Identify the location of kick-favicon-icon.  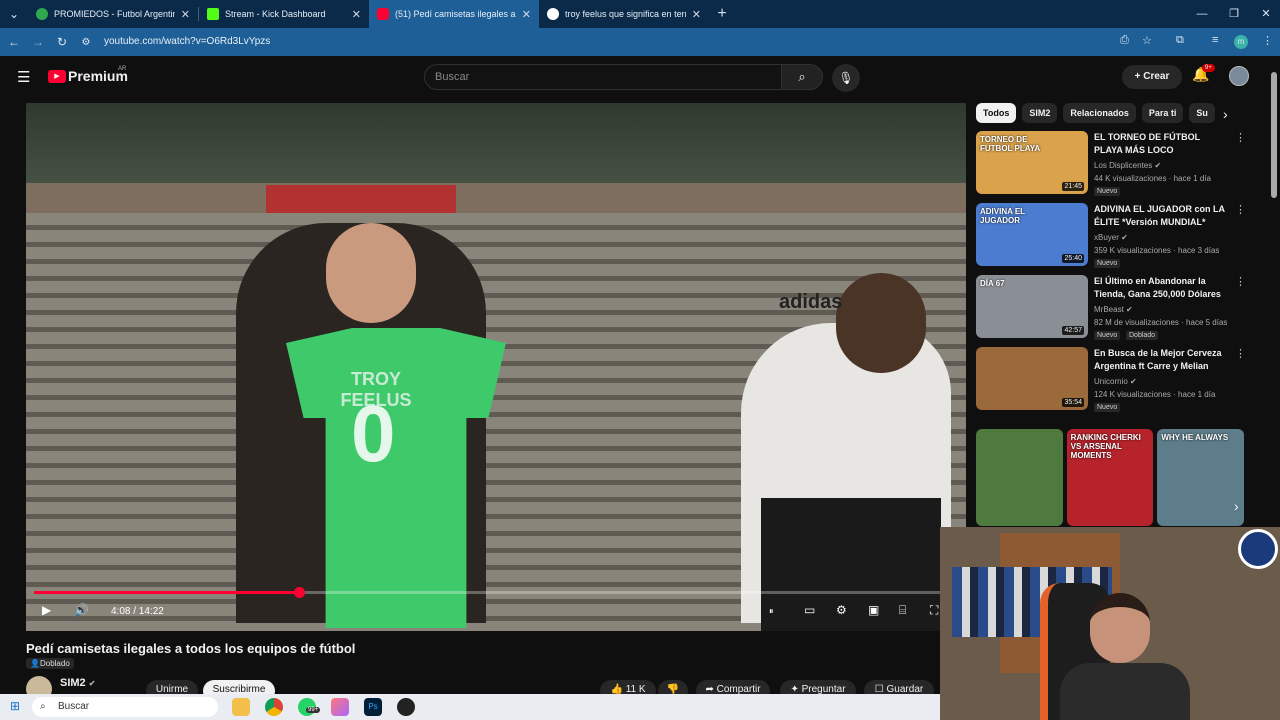
(213, 14).